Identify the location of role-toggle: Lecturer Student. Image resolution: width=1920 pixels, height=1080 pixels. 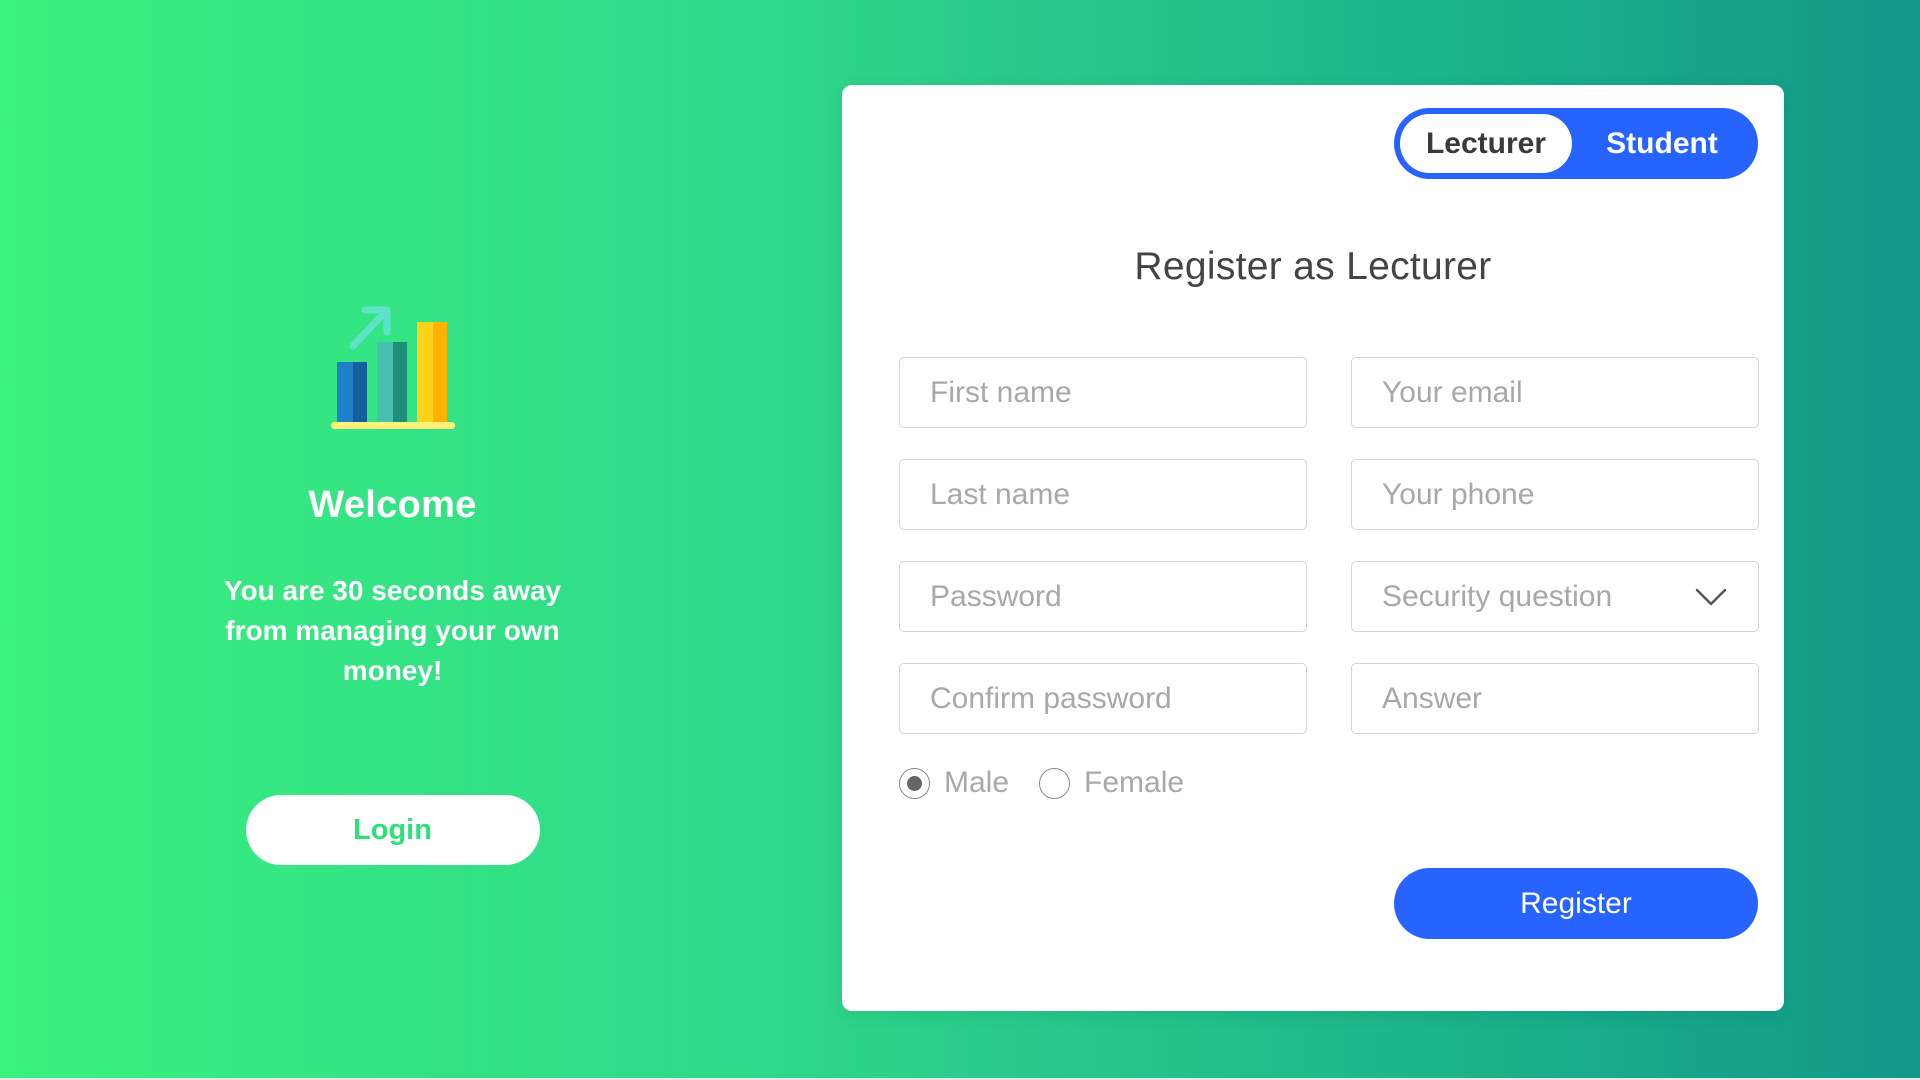
(1576, 143).